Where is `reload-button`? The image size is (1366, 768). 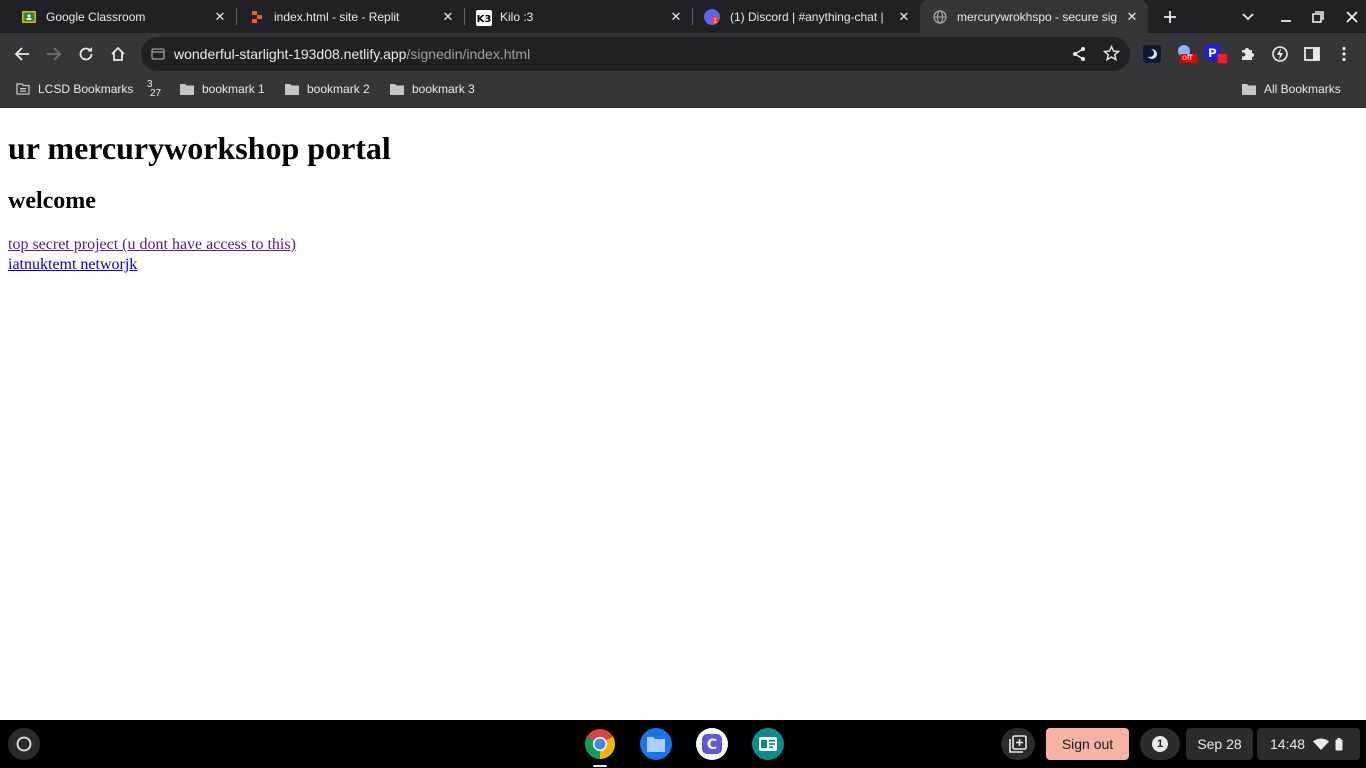 reload-button is located at coordinates (86, 54).